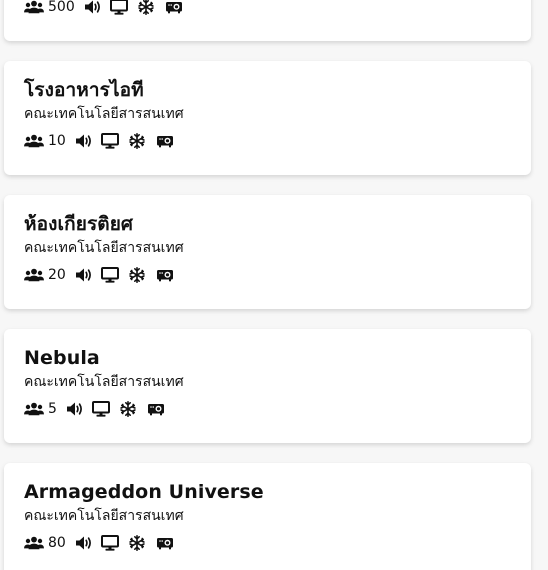 The width and height of the screenshot is (548, 570). I want to click on room-capacity: 5, so click(52, 409).